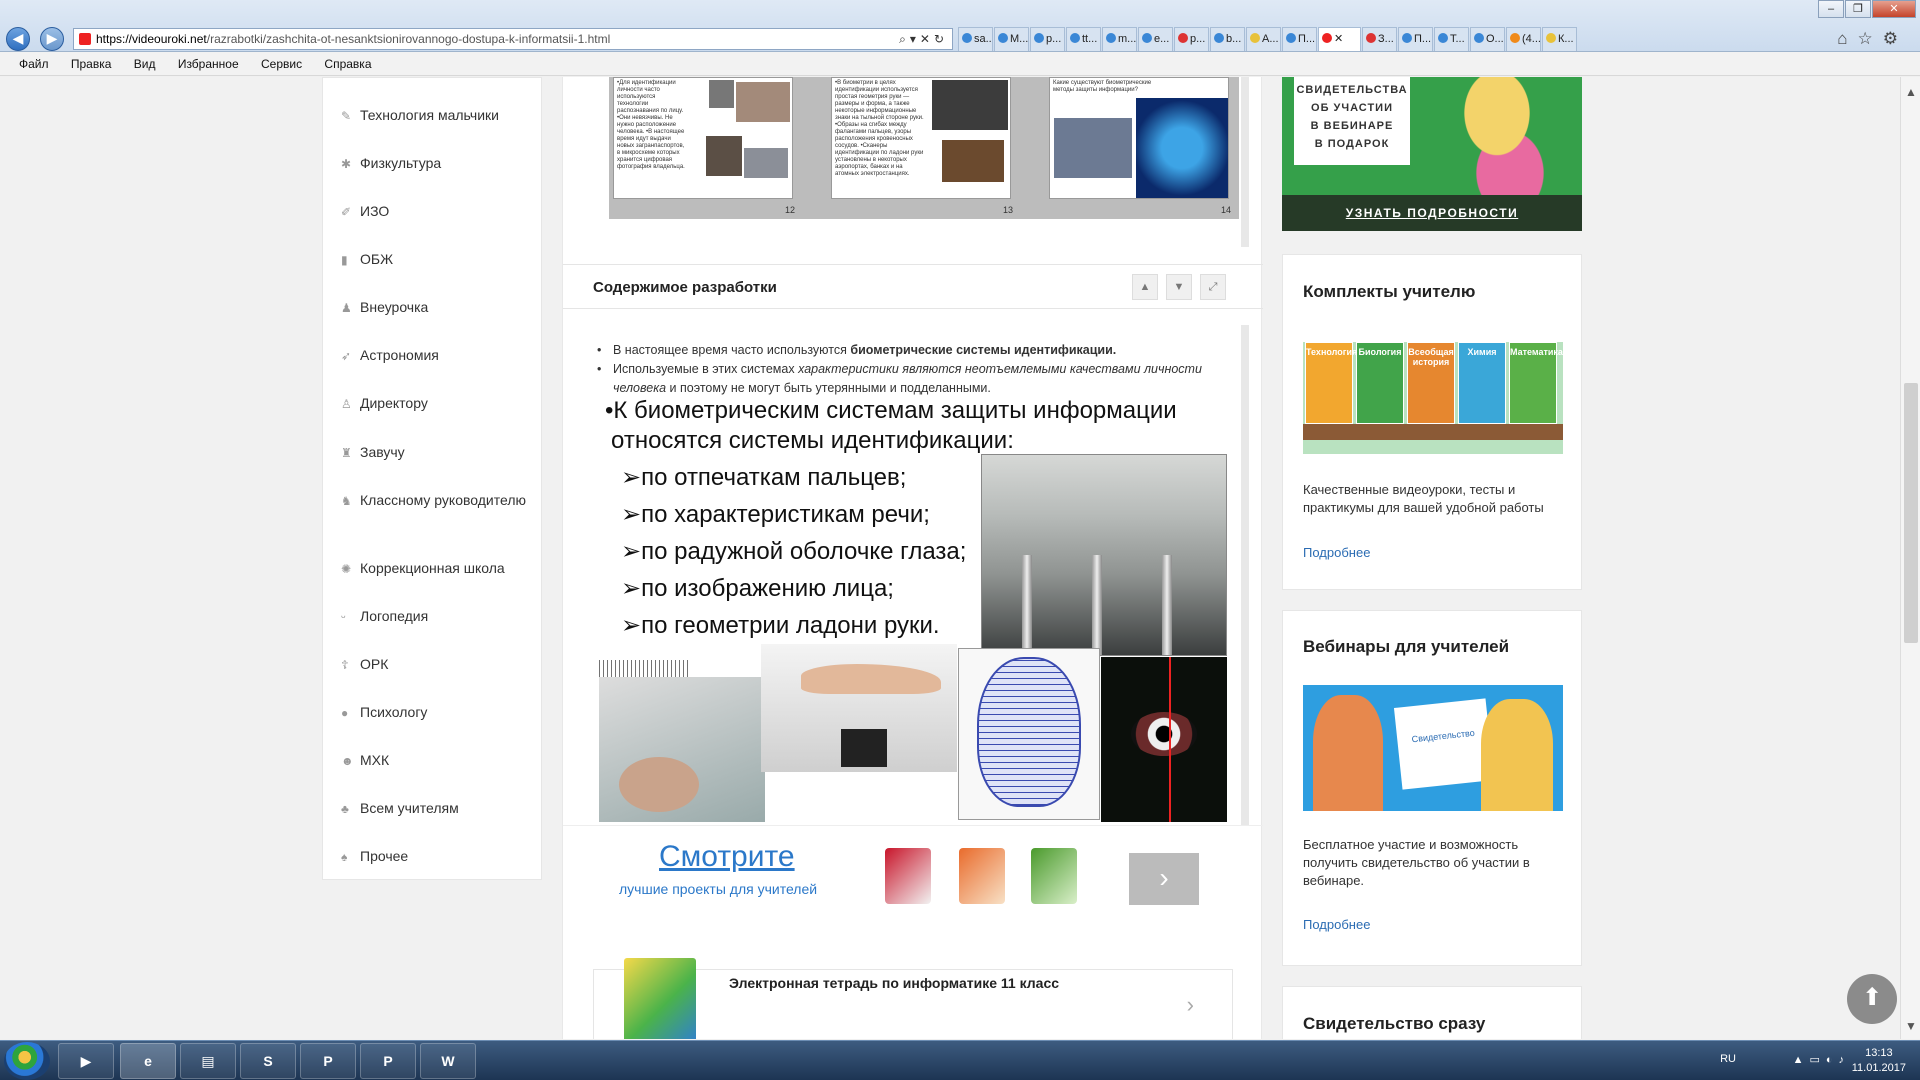 This screenshot has width=1920, height=1080. Describe the element at coordinates (1872, 999) in the screenshot. I see `scroll-to-top-button: ⬆` at that location.